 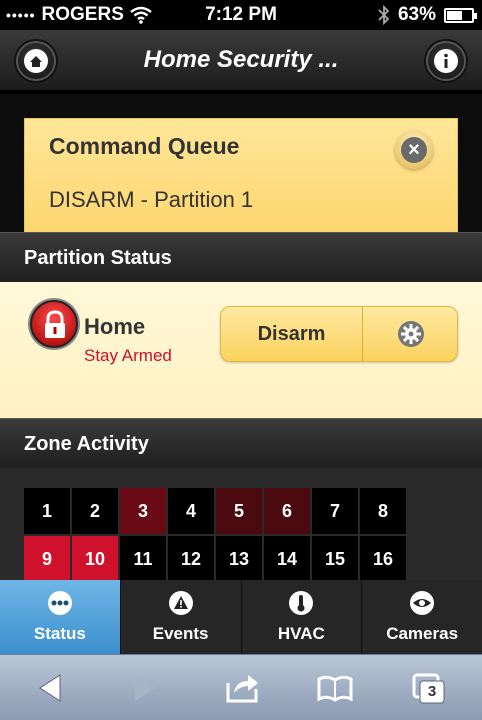 What do you see at coordinates (180, 603) in the screenshot?
I see `warning-icon` at bounding box center [180, 603].